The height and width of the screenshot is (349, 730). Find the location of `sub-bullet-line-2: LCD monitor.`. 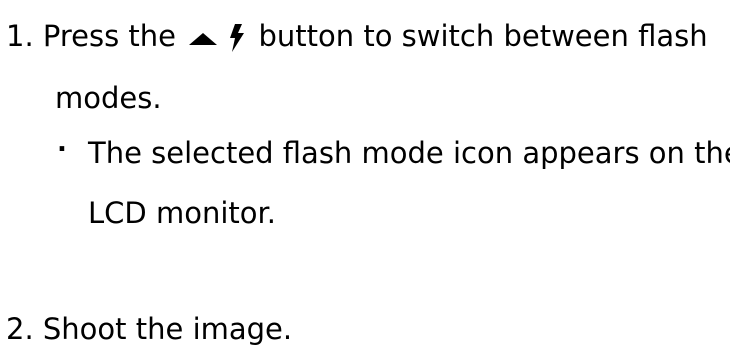

sub-bullet-line-2: LCD monitor. is located at coordinates (182, 213).